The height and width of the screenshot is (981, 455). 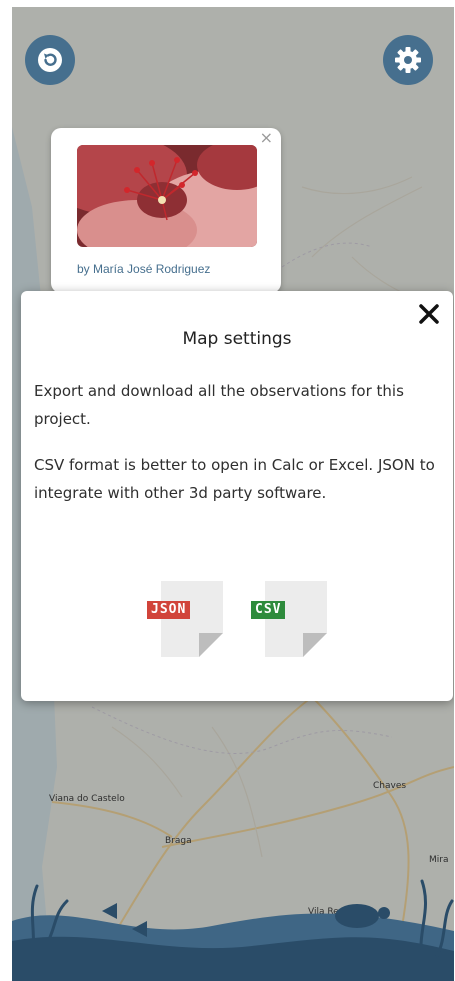 I want to click on download-json-button: JSON, so click(x=185, y=619).